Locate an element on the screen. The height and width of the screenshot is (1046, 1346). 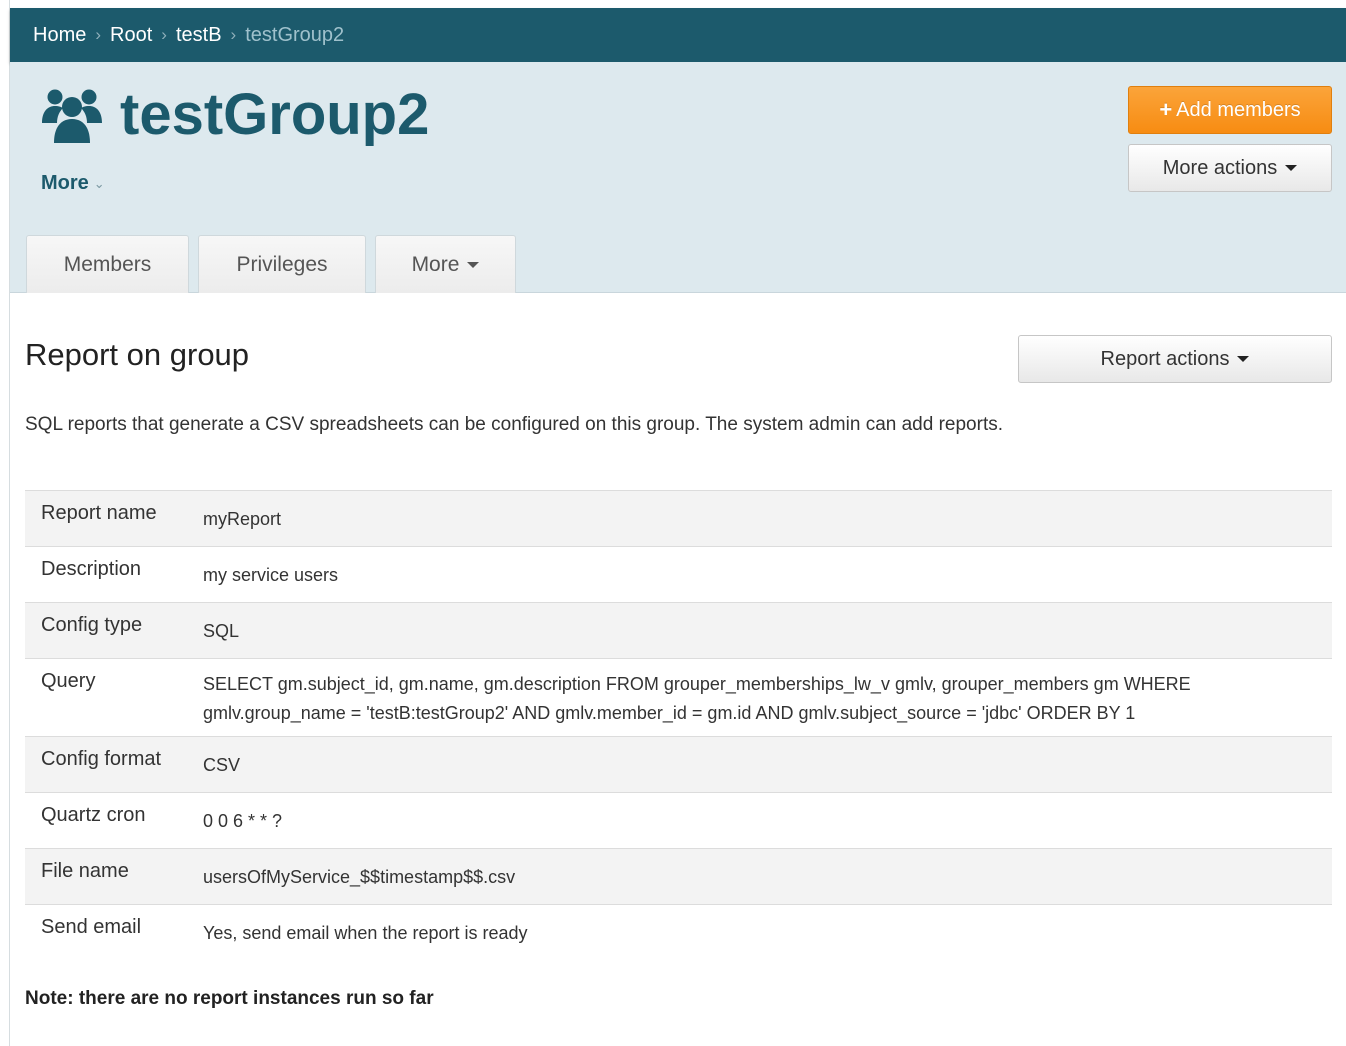
row-value: CSV is located at coordinates (222, 765).